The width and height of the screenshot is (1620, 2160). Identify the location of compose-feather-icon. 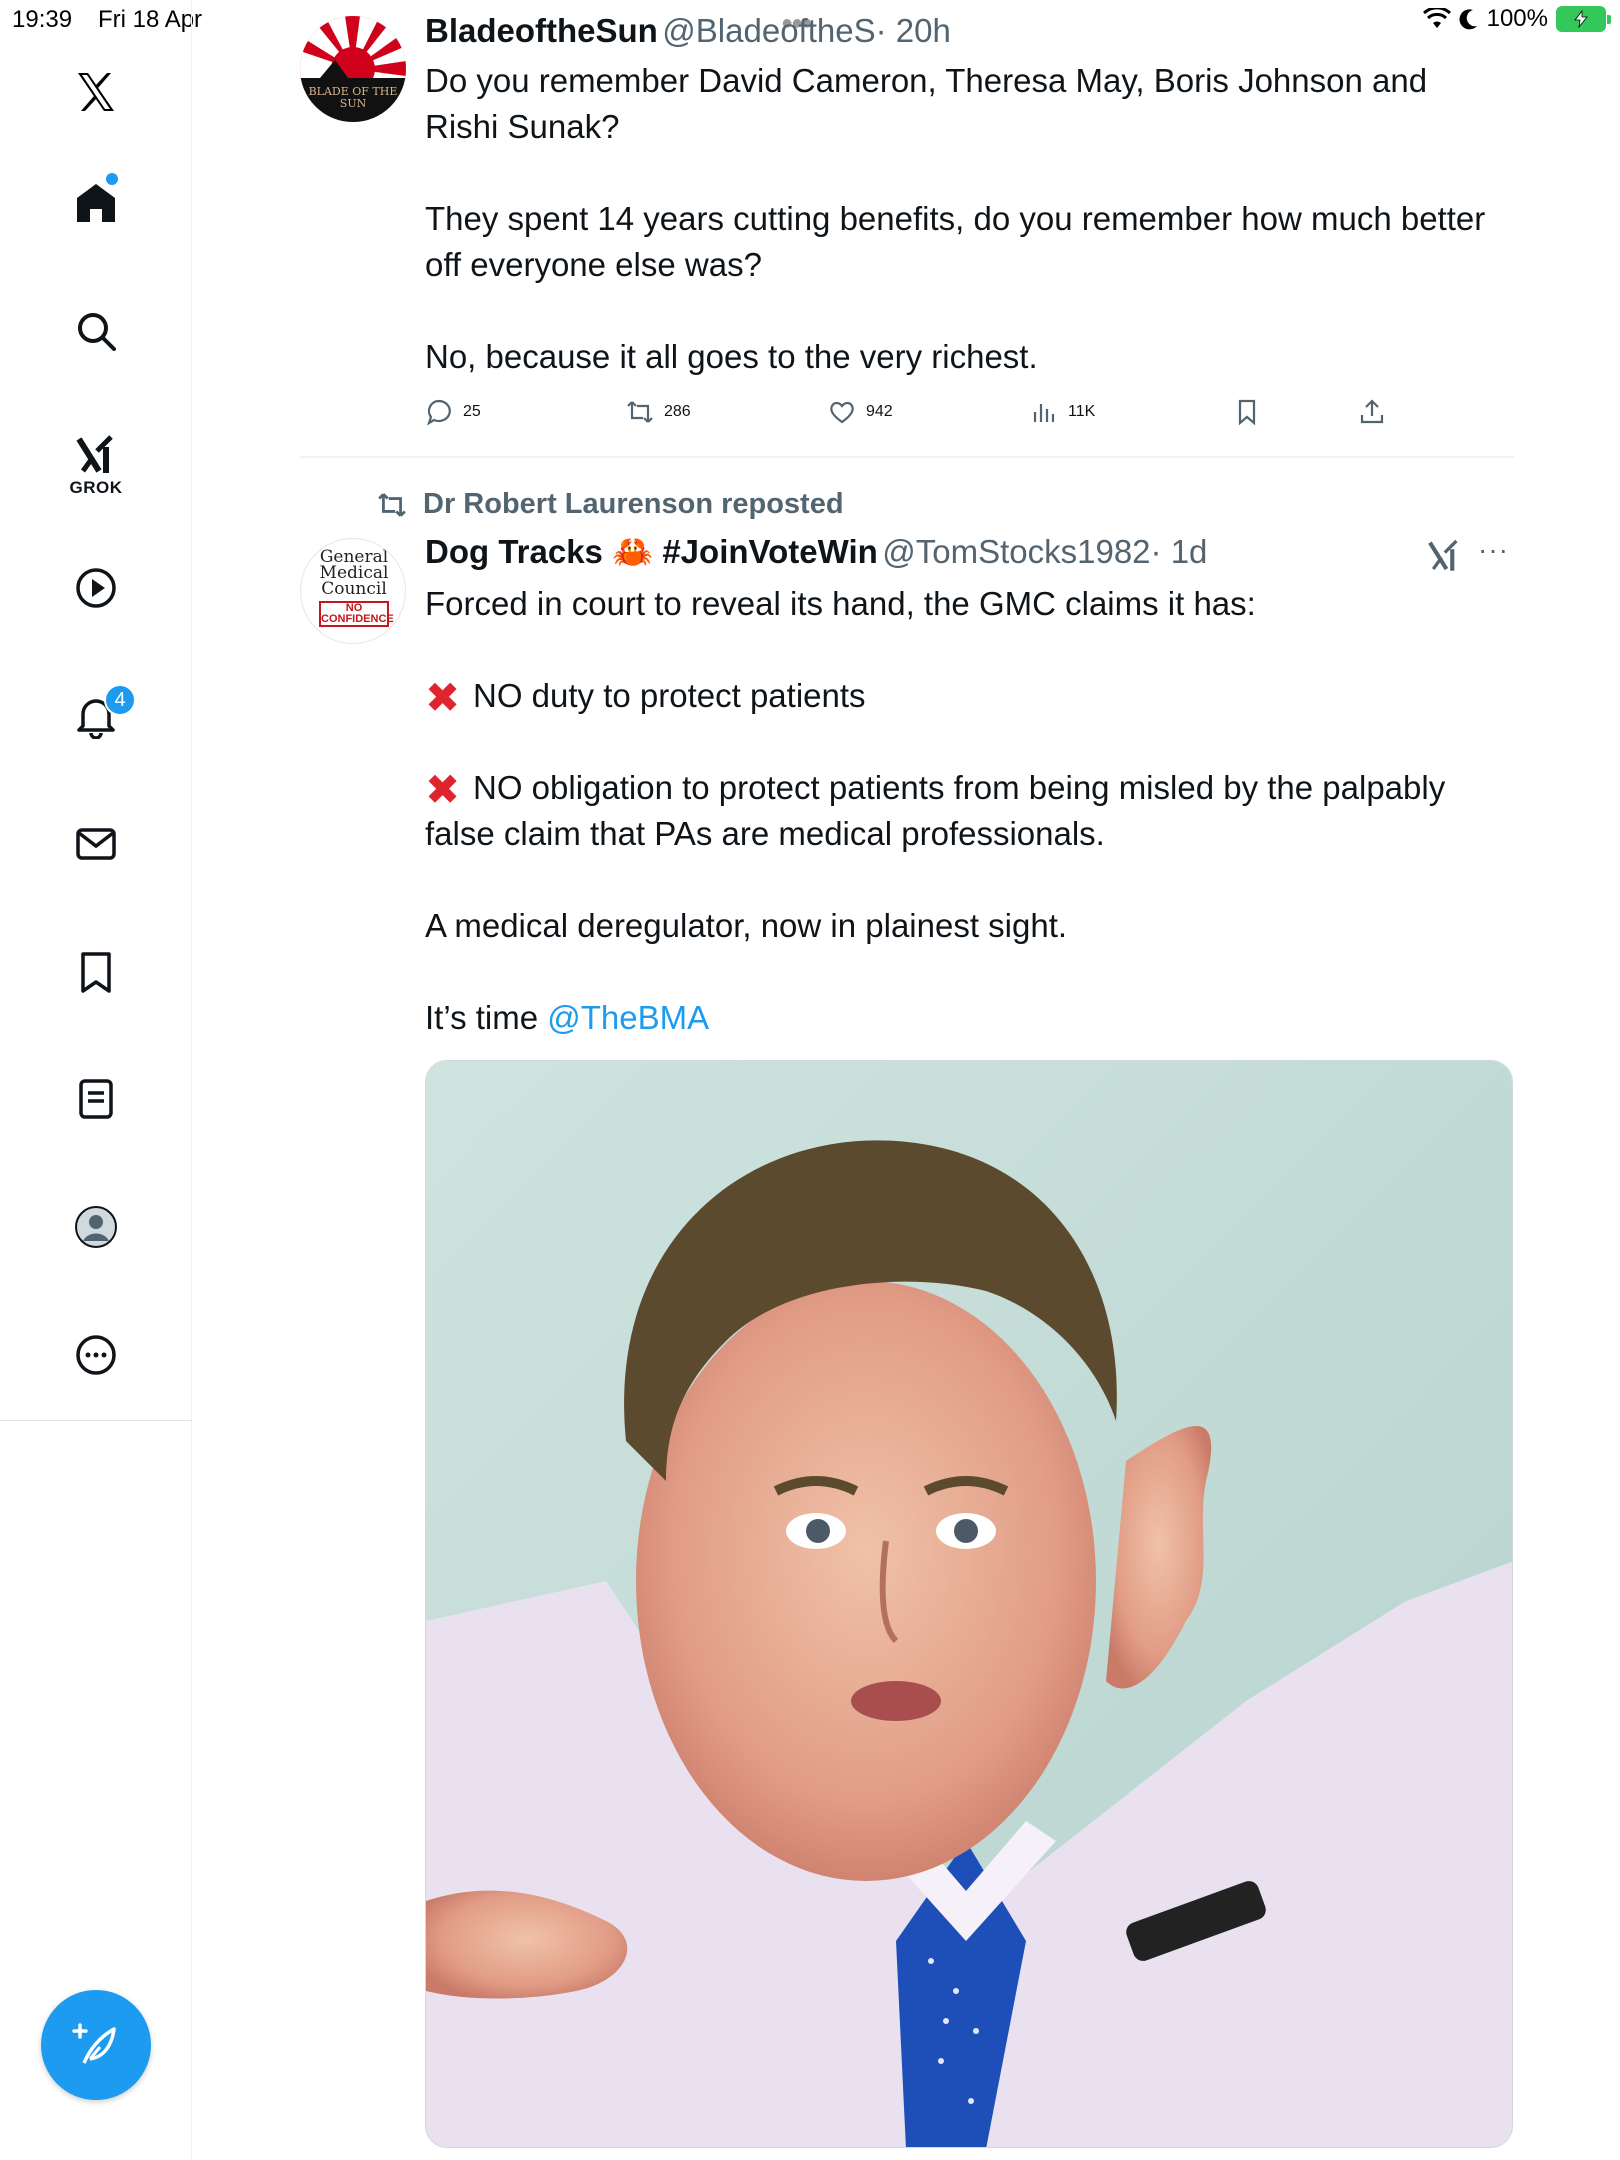
(94, 2043).